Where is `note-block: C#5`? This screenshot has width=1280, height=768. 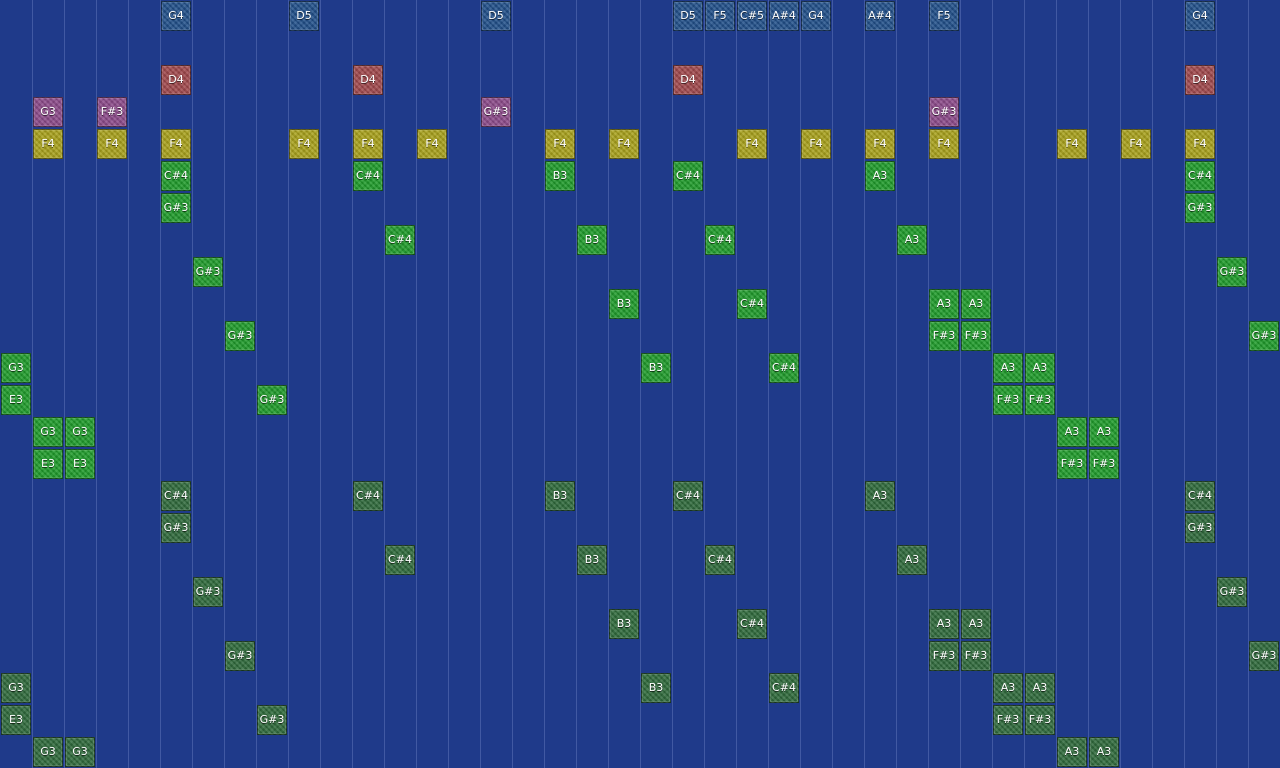 note-block: C#5 is located at coordinates (752, 16).